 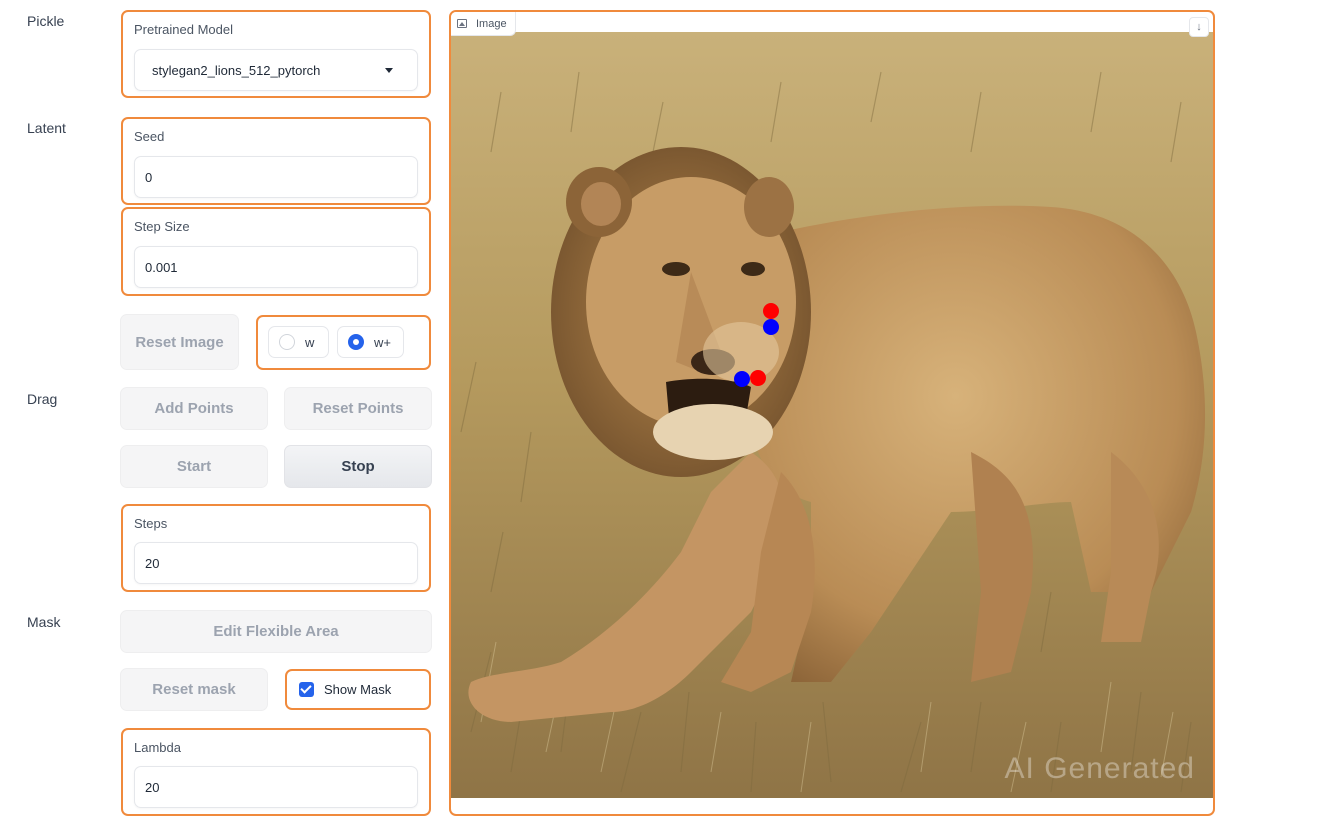 What do you see at coordinates (356, 342) in the screenshot?
I see `radio-circle-w-plus` at bounding box center [356, 342].